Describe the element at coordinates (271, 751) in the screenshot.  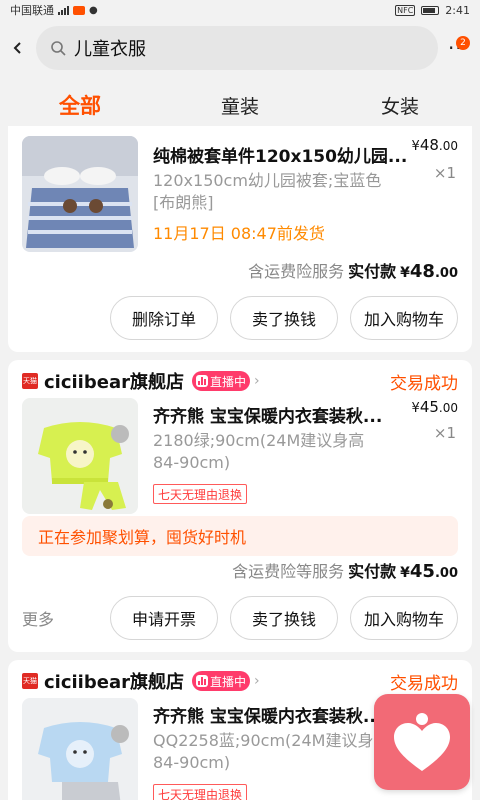
I see `product-spec: QQ2258蓝;90cm(24M建议身高 84-90cm)` at that location.